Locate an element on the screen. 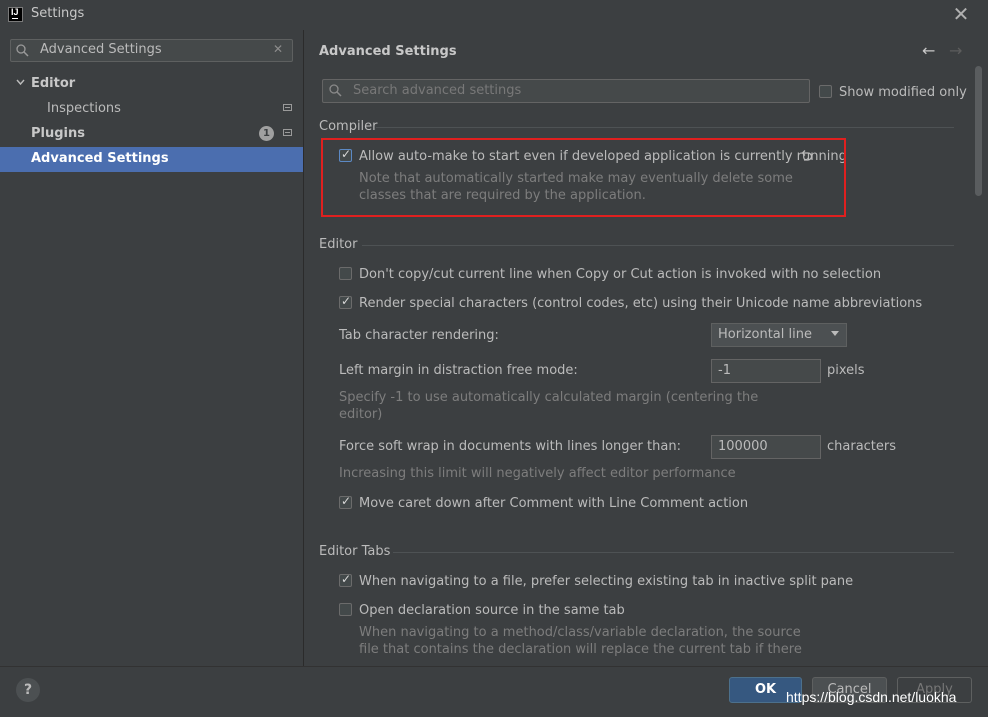 The image size is (988, 717). show-modified-checkbox is located at coordinates (825, 91).